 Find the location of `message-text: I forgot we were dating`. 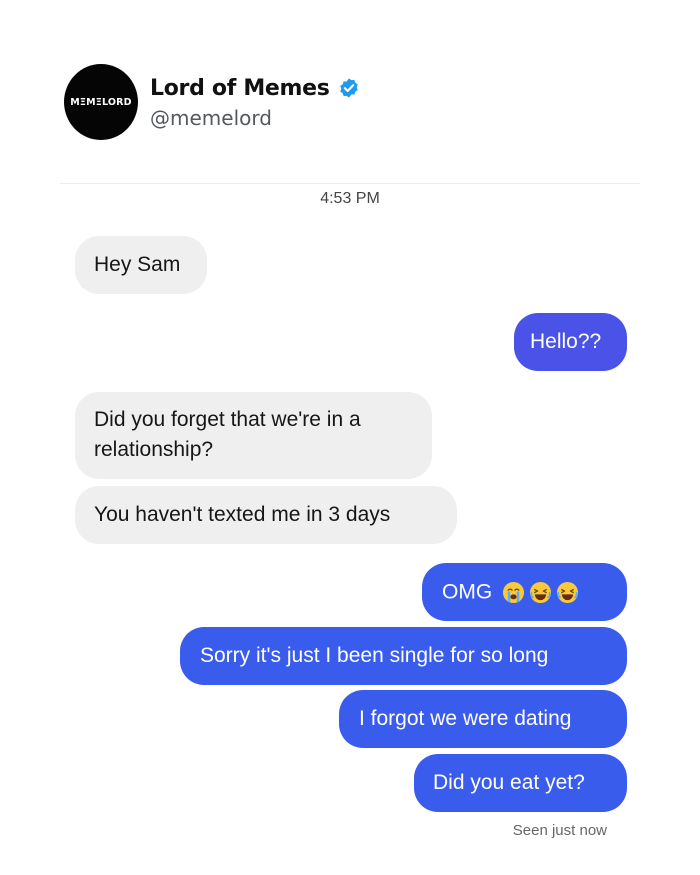

message-text: I forgot we were dating is located at coordinates (465, 718).